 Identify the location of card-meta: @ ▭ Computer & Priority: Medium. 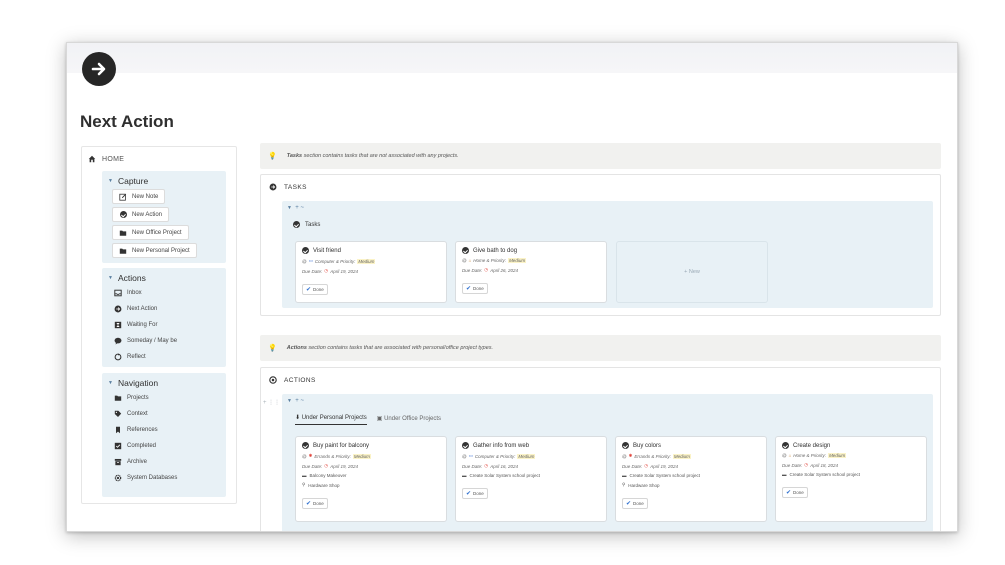
(371, 261).